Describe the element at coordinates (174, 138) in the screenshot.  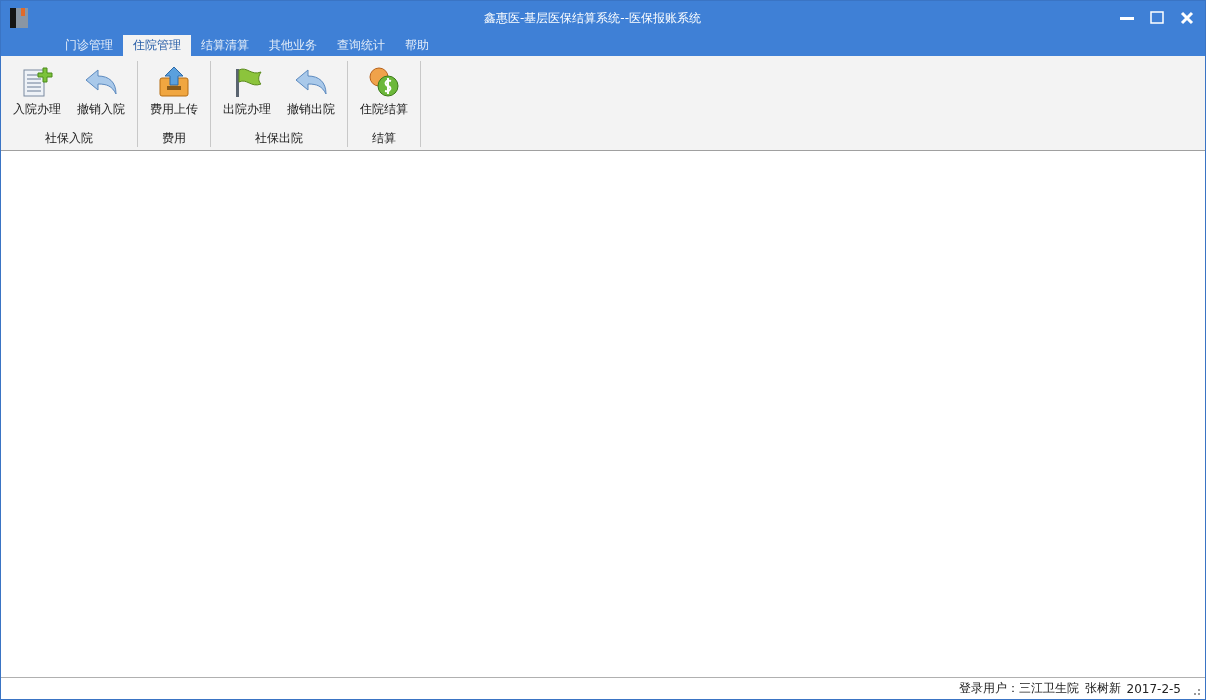
I see `group-label: 费用` at that location.